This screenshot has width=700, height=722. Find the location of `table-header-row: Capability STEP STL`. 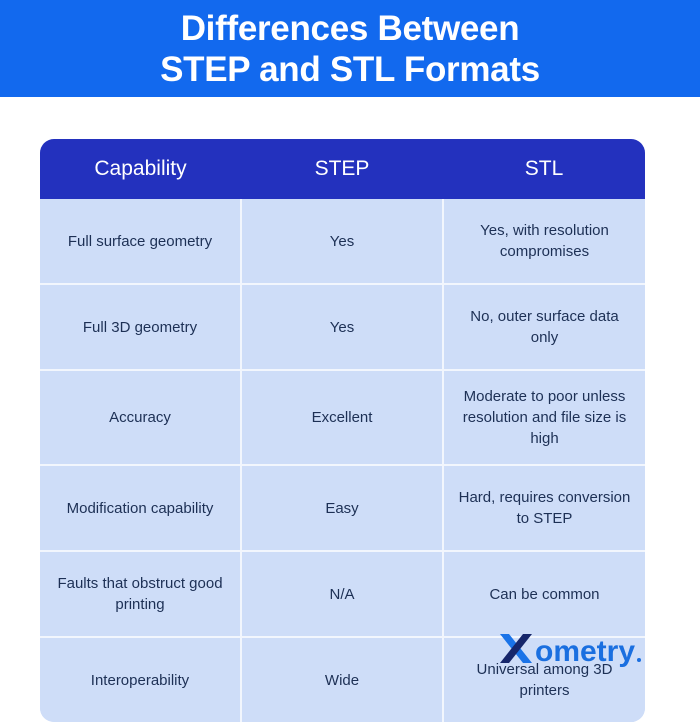

table-header-row: Capability STEP STL is located at coordinates (342, 169).